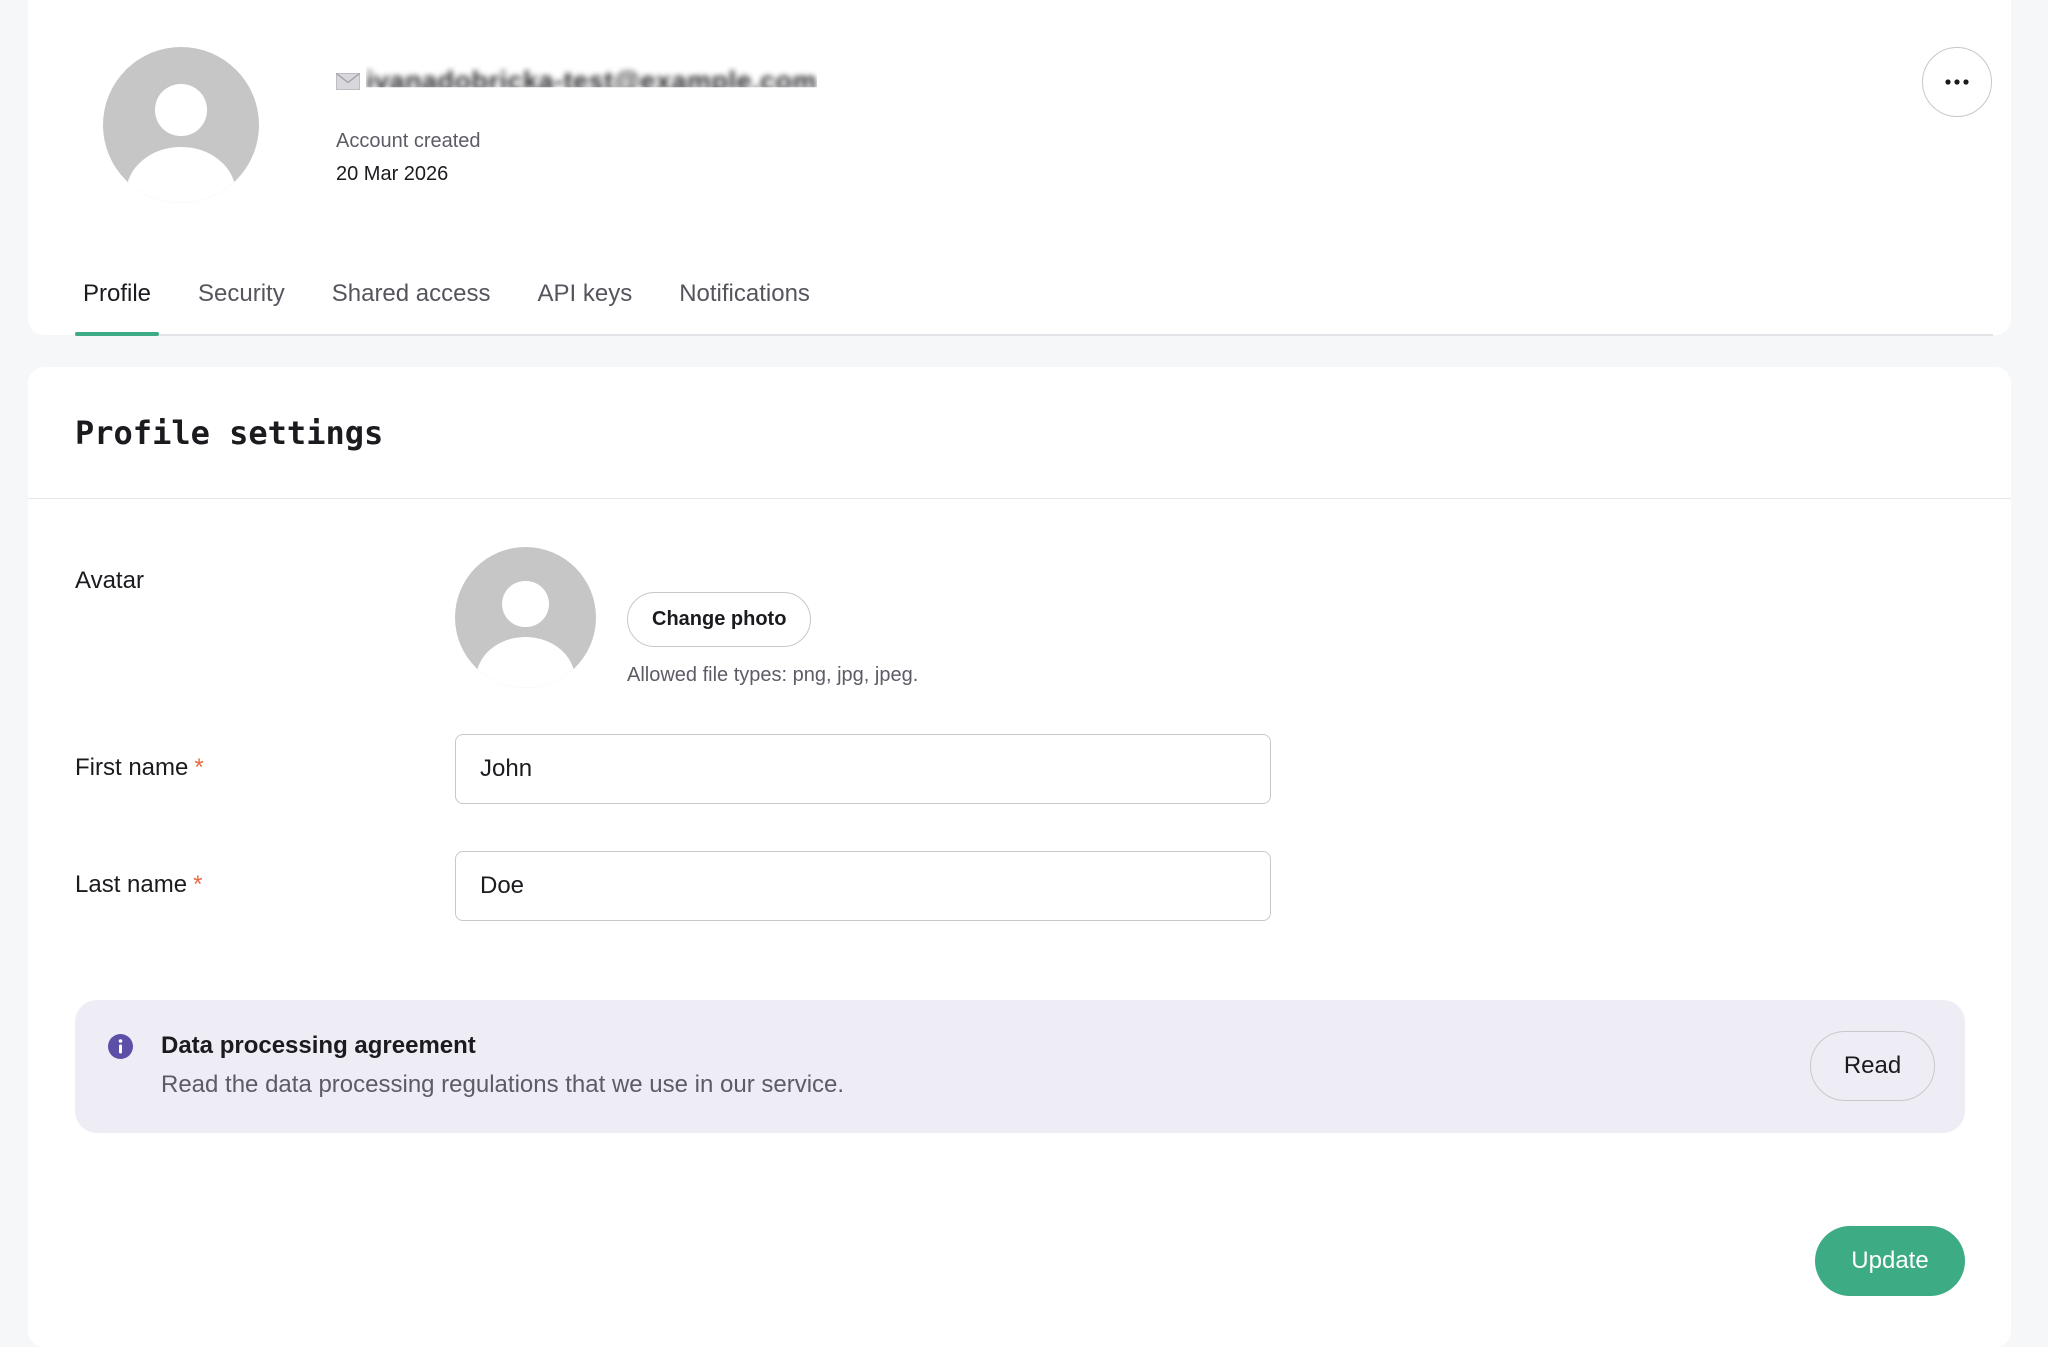 This screenshot has width=2048, height=1347. What do you see at coordinates (120, 1046) in the screenshot?
I see `info-icon` at bounding box center [120, 1046].